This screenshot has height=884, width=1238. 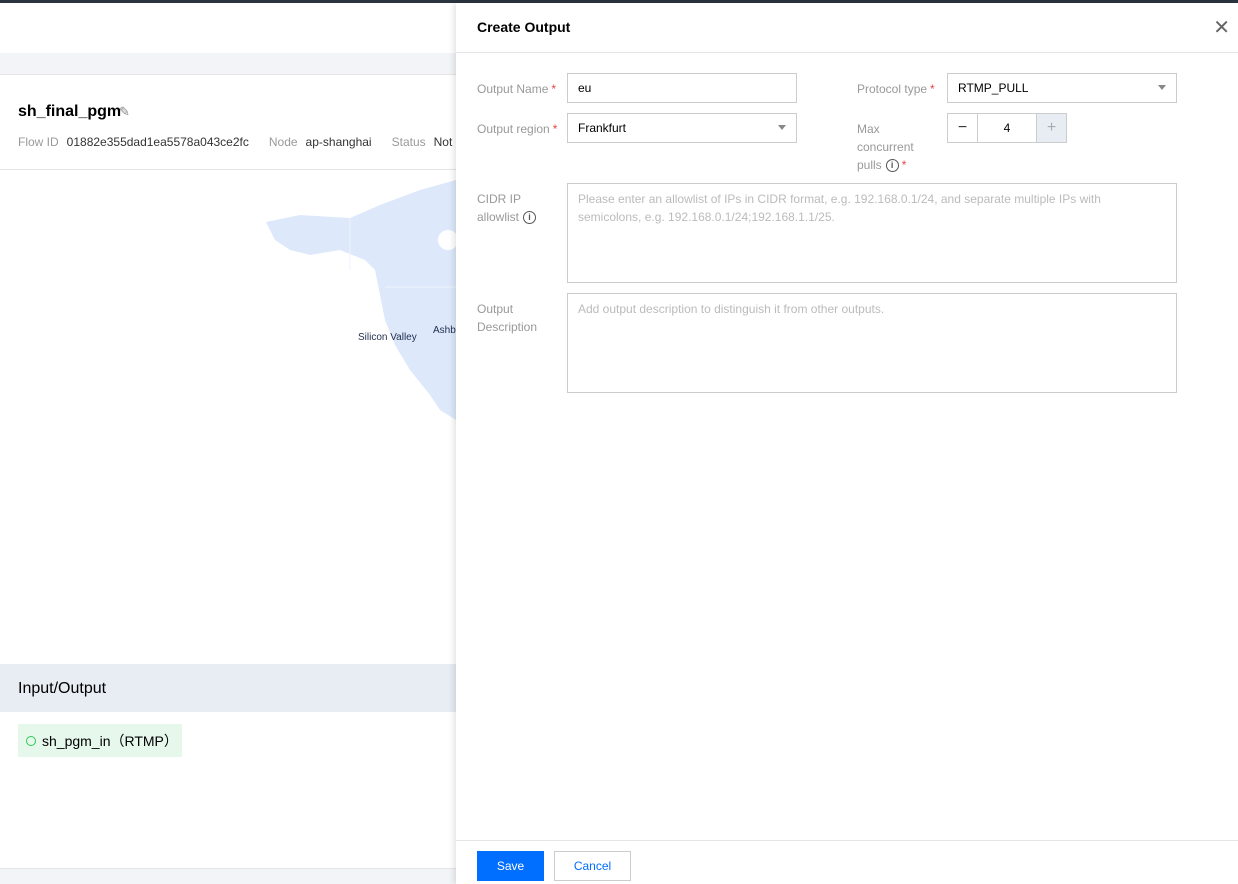 What do you see at coordinates (507, 327) in the screenshot?
I see `label-line: Description` at bounding box center [507, 327].